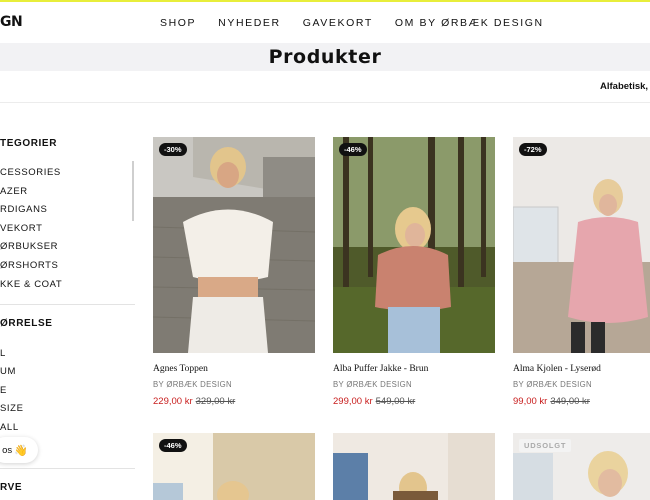 This screenshot has width=650, height=500. I want to click on product-image: -30%, so click(234, 245).